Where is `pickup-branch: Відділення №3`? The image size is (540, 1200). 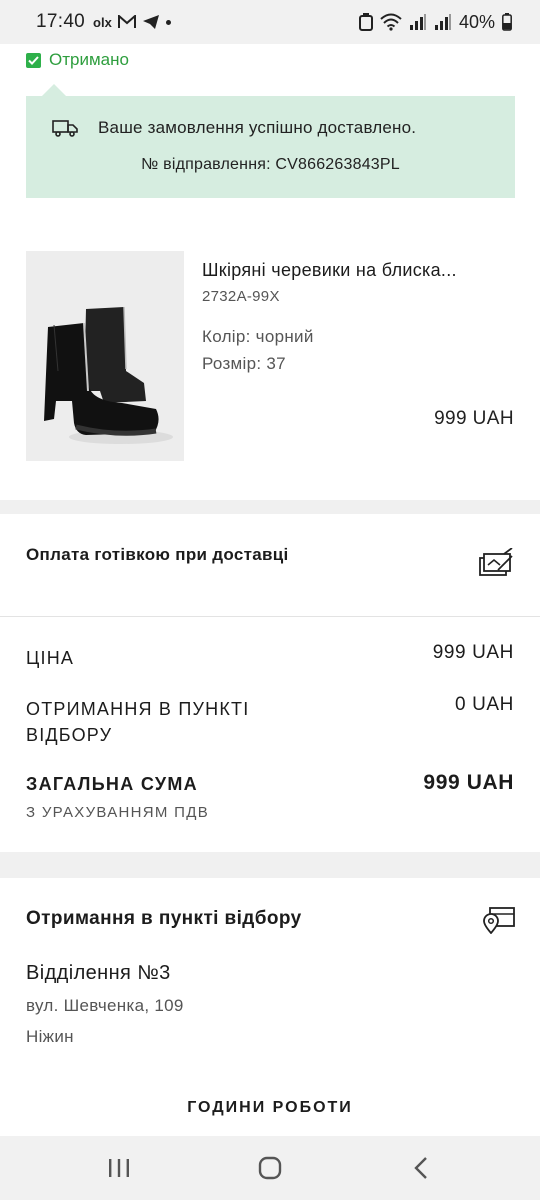 pickup-branch: Відділення №3 is located at coordinates (98, 973).